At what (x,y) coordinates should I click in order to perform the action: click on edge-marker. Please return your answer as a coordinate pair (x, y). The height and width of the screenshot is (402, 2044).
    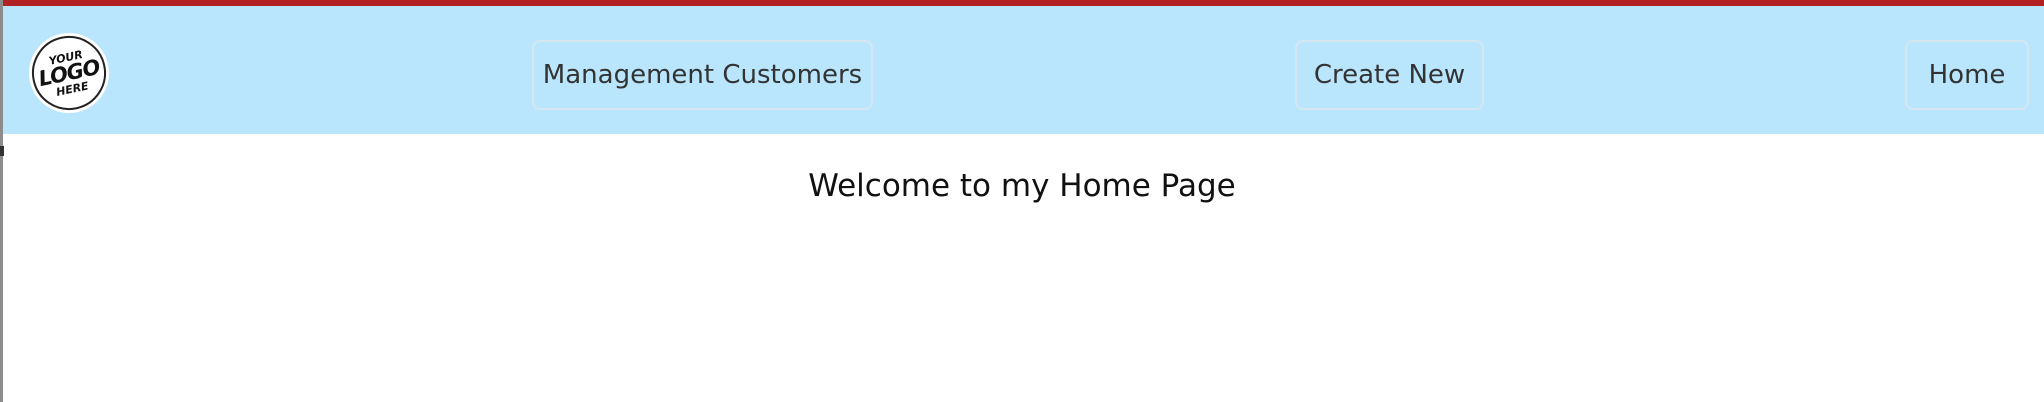
    Looking at the image, I should click on (2, 151).